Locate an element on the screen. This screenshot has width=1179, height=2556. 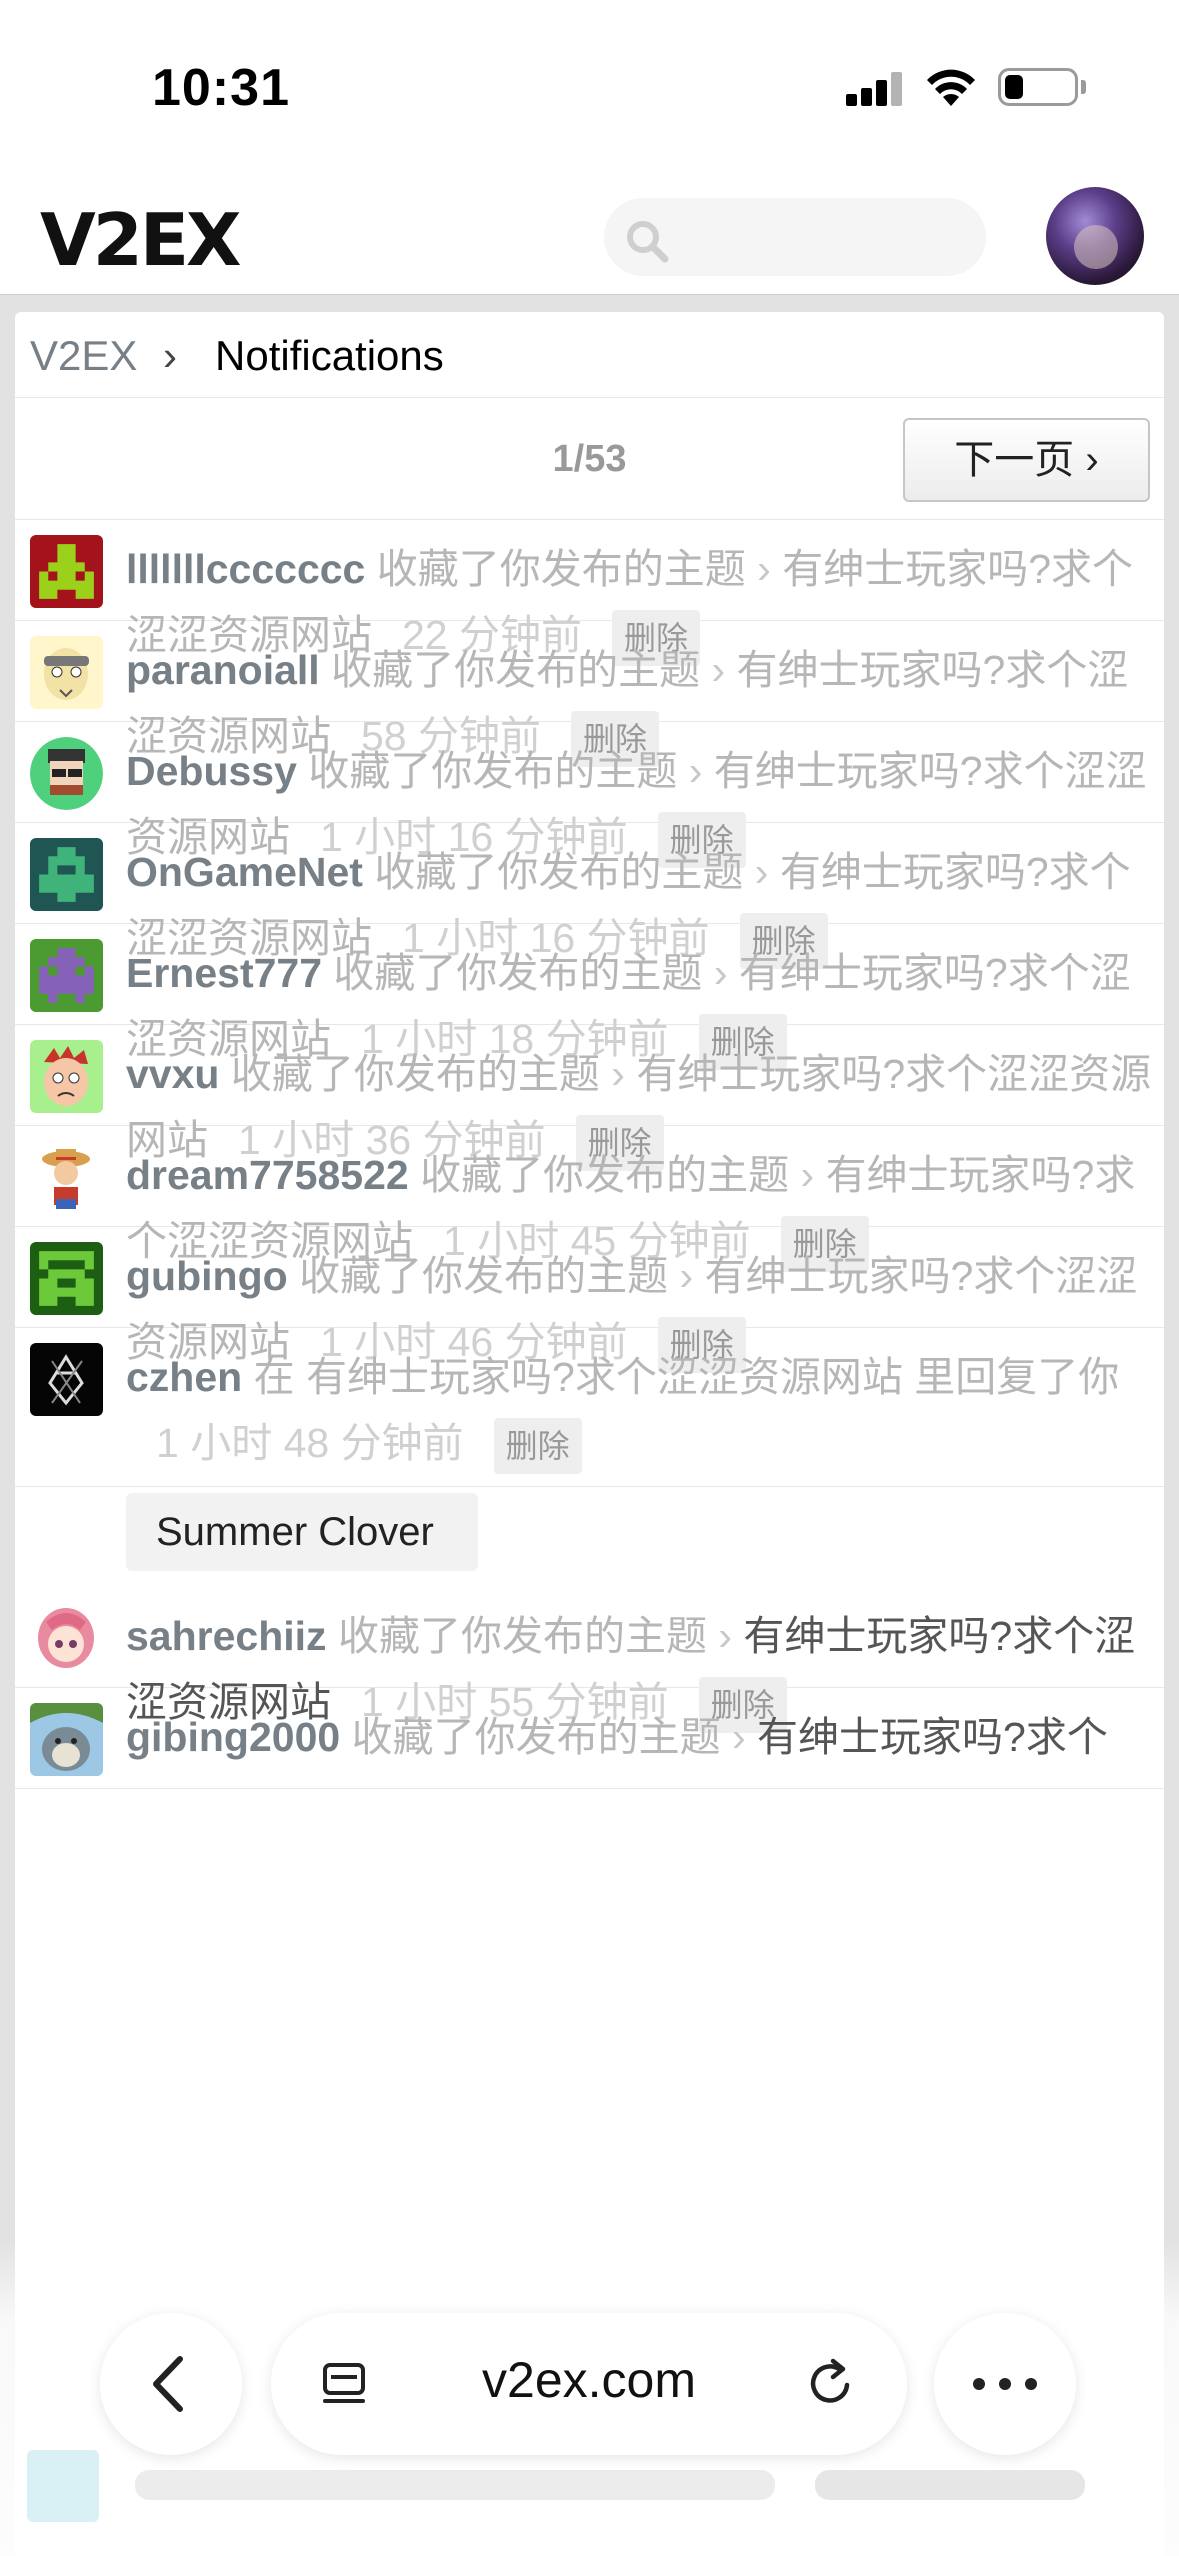
user-avatar-sahrechiiz is located at coordinates (66, 1638).